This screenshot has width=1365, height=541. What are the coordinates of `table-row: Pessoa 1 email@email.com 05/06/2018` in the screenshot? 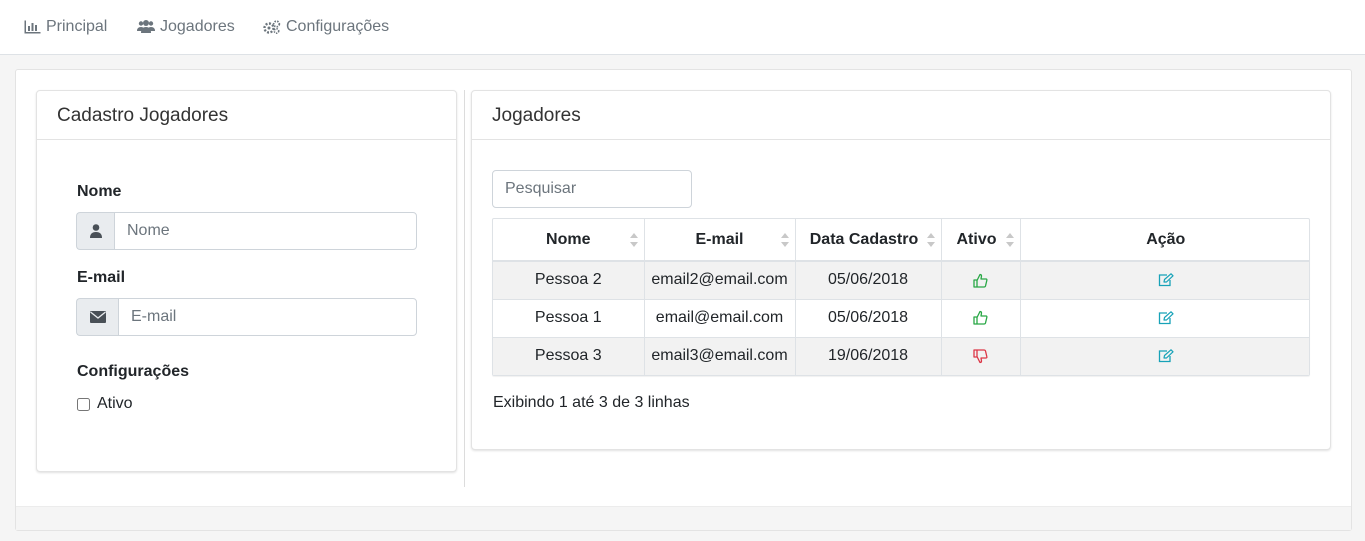 It's located at (901, 317).